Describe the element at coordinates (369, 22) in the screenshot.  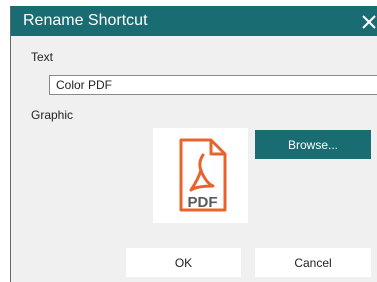
I see `close-icon` at that location.